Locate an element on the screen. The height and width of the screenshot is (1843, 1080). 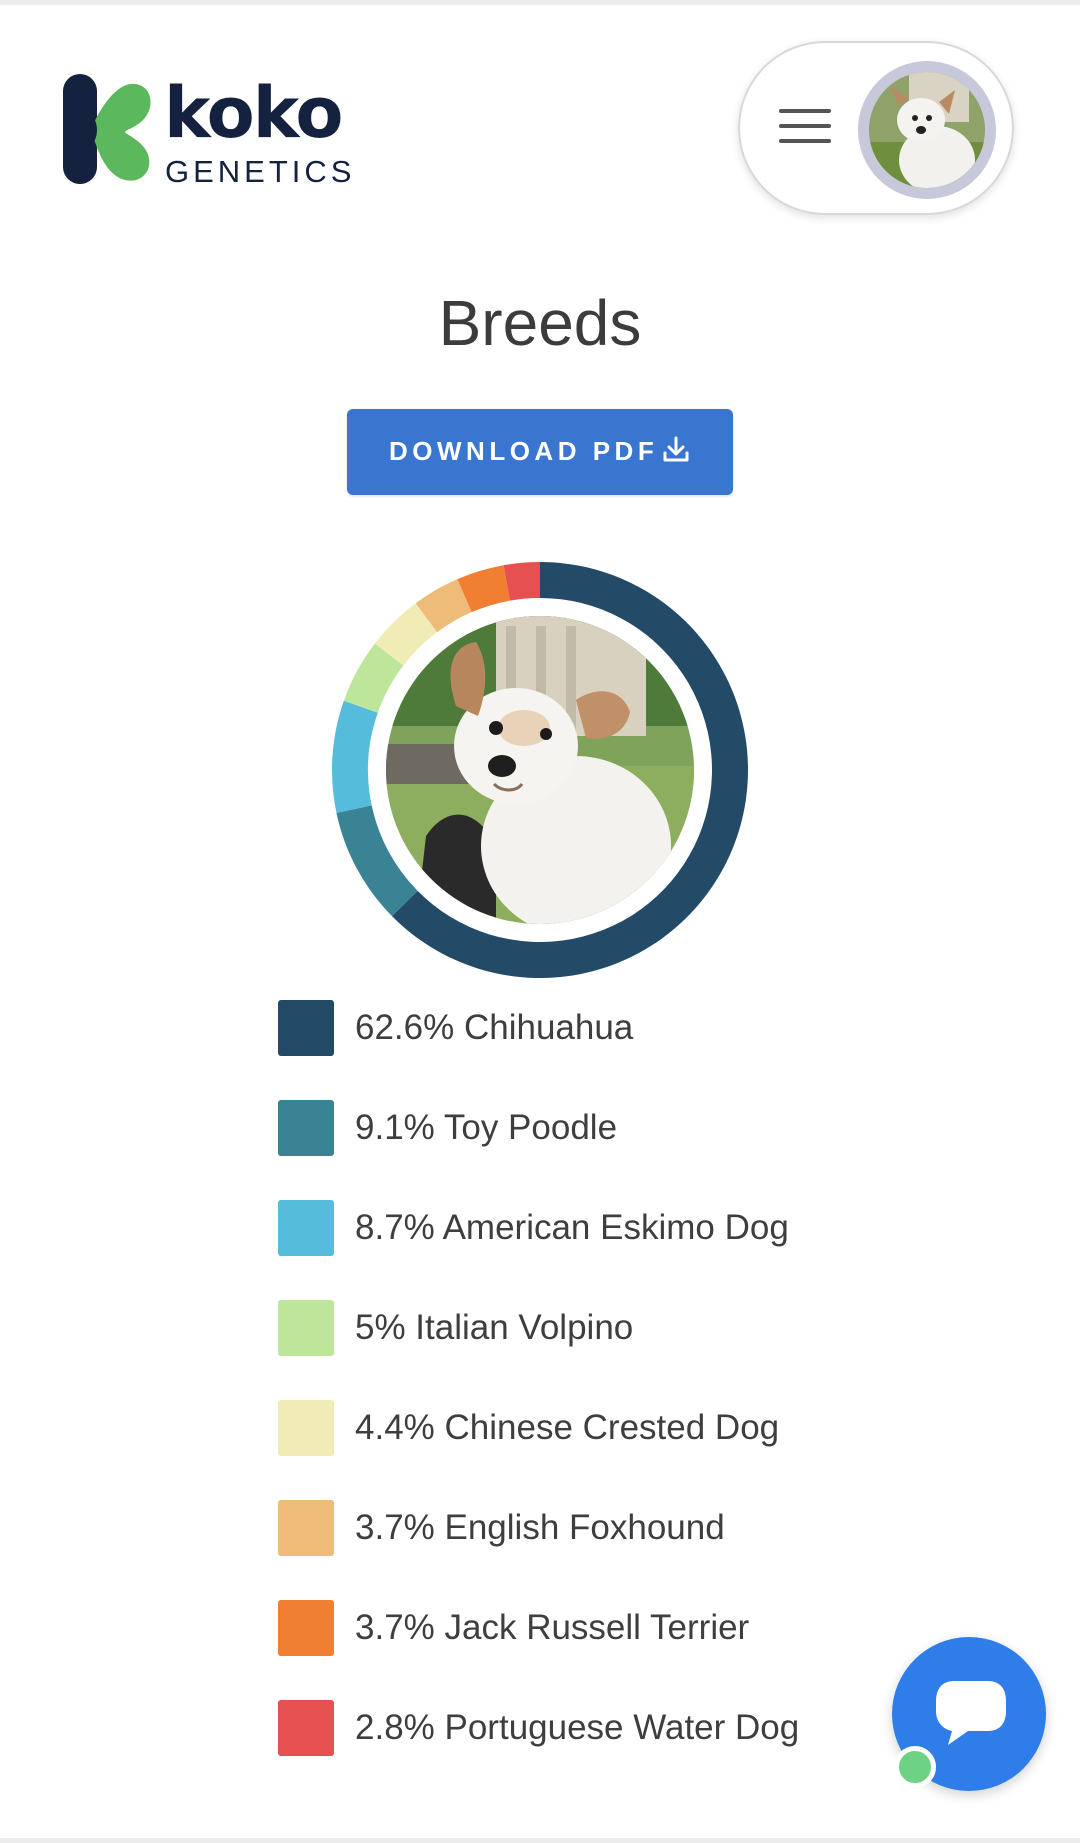
account-menu is located at coordinates (876, 128).